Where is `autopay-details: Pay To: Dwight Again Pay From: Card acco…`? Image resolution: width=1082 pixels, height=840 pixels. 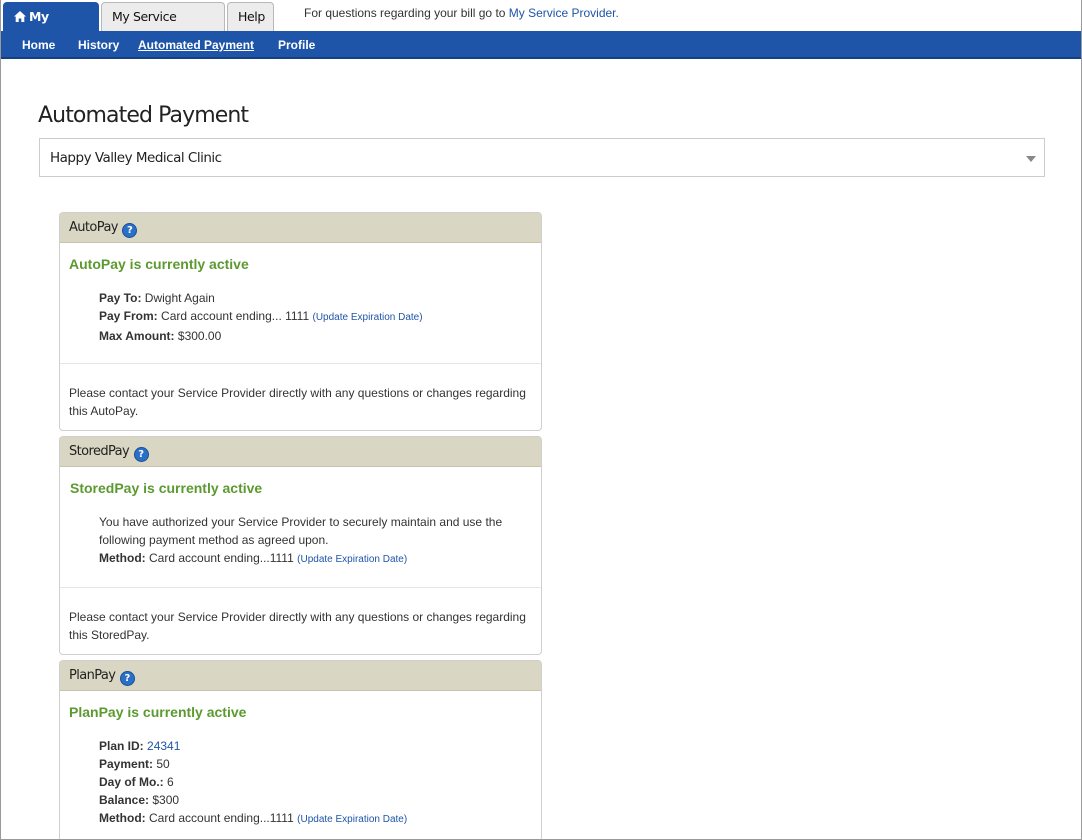
autopay-details: Pay To: Dwight Again Pay From: Card acco… is located at coordinates (261, 317).